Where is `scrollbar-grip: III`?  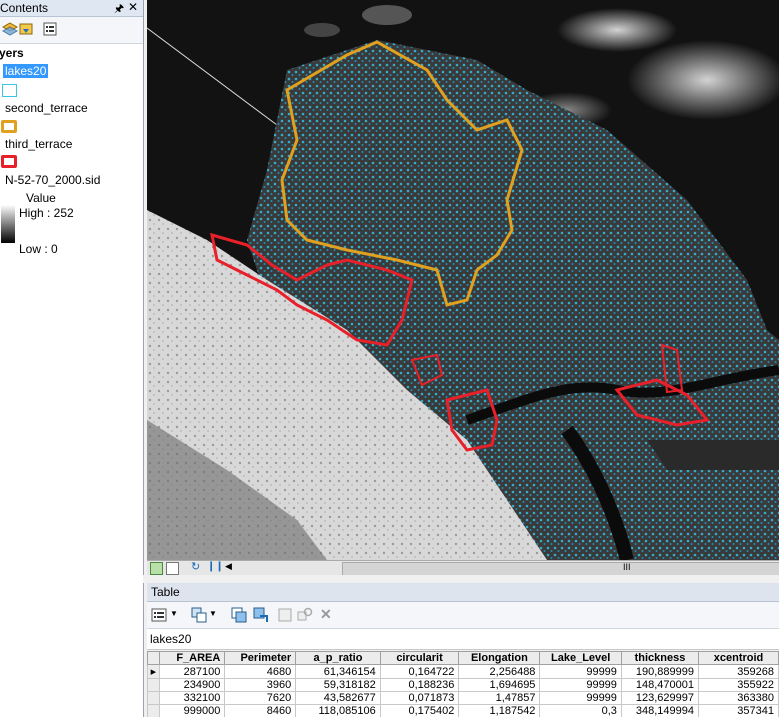 scrollbar-grip: III is located at coordinates (627, 567).